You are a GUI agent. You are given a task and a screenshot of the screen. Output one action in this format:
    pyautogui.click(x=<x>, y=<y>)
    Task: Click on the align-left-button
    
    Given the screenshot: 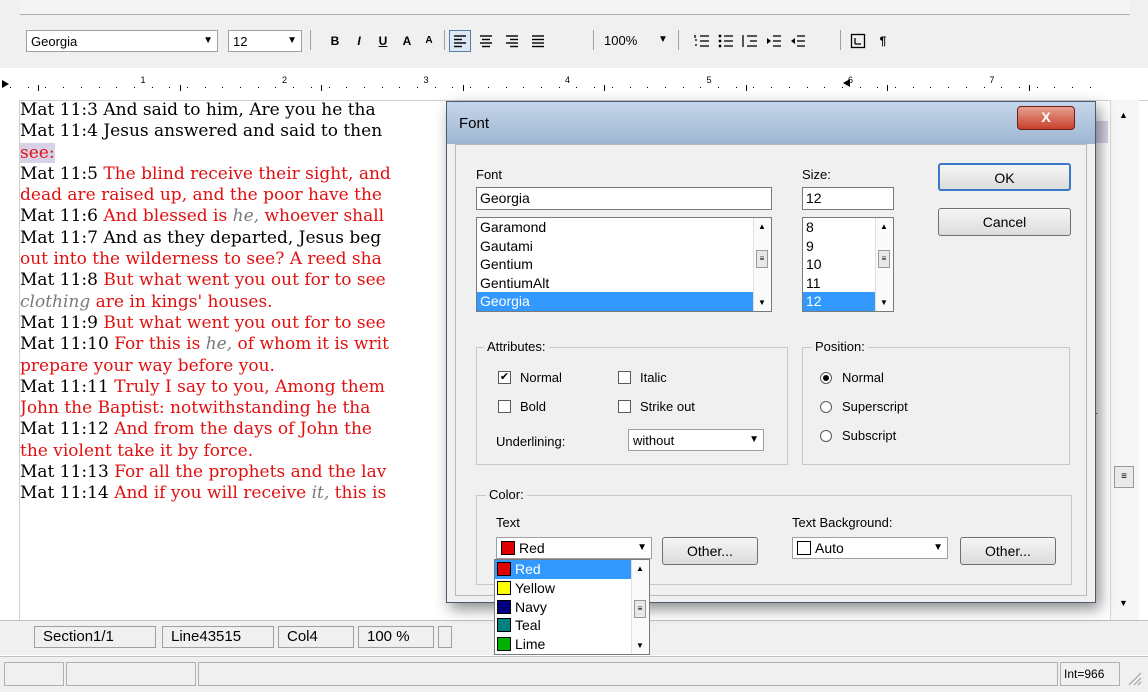 What is the action you would take?
    pyautogui.click(x=460, y=41)
    